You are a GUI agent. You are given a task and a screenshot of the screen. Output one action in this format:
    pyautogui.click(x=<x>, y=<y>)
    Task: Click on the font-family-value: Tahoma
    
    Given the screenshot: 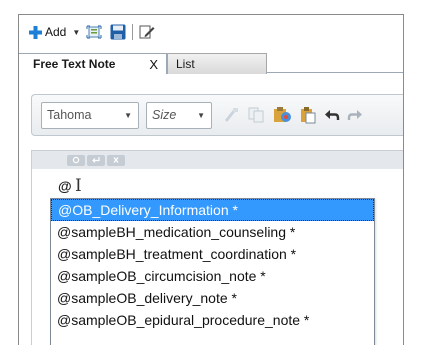 What is the action you would take?
    pyautogui.click(x=69, y=115)
    